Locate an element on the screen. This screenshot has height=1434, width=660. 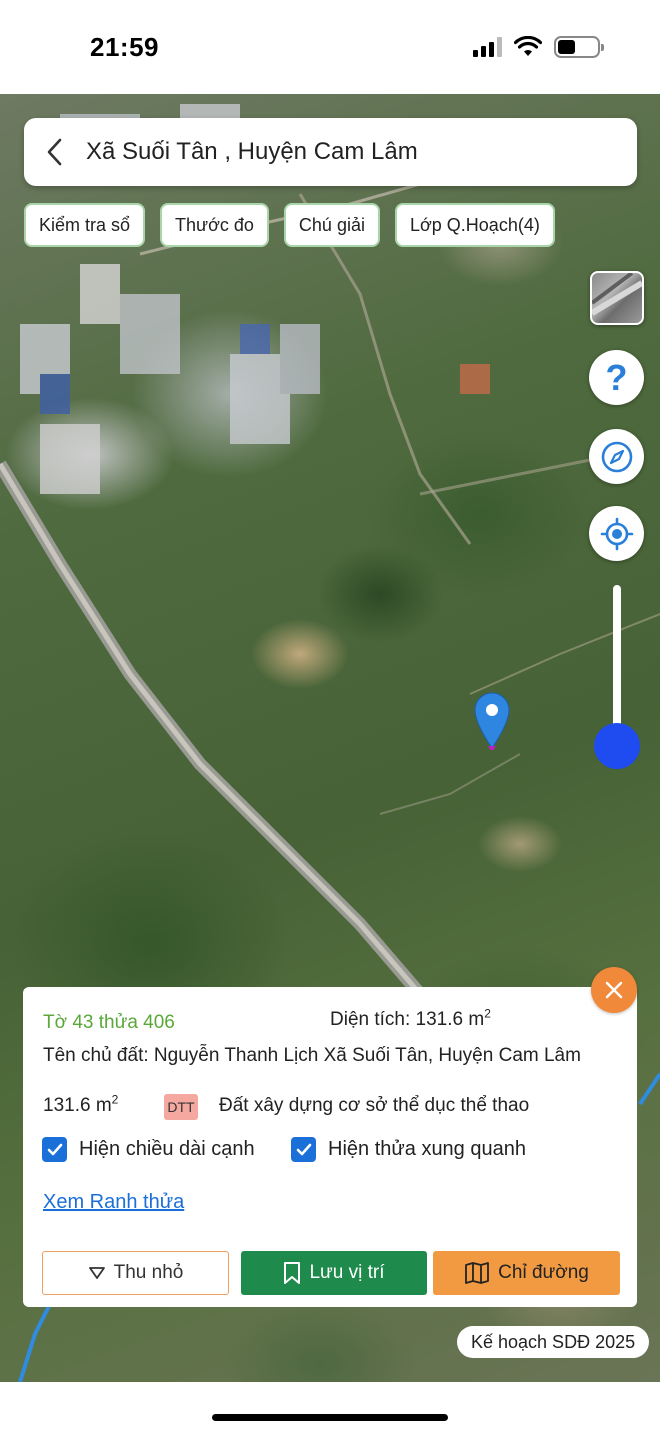
map-icon is located at coordinates (477, 1273).